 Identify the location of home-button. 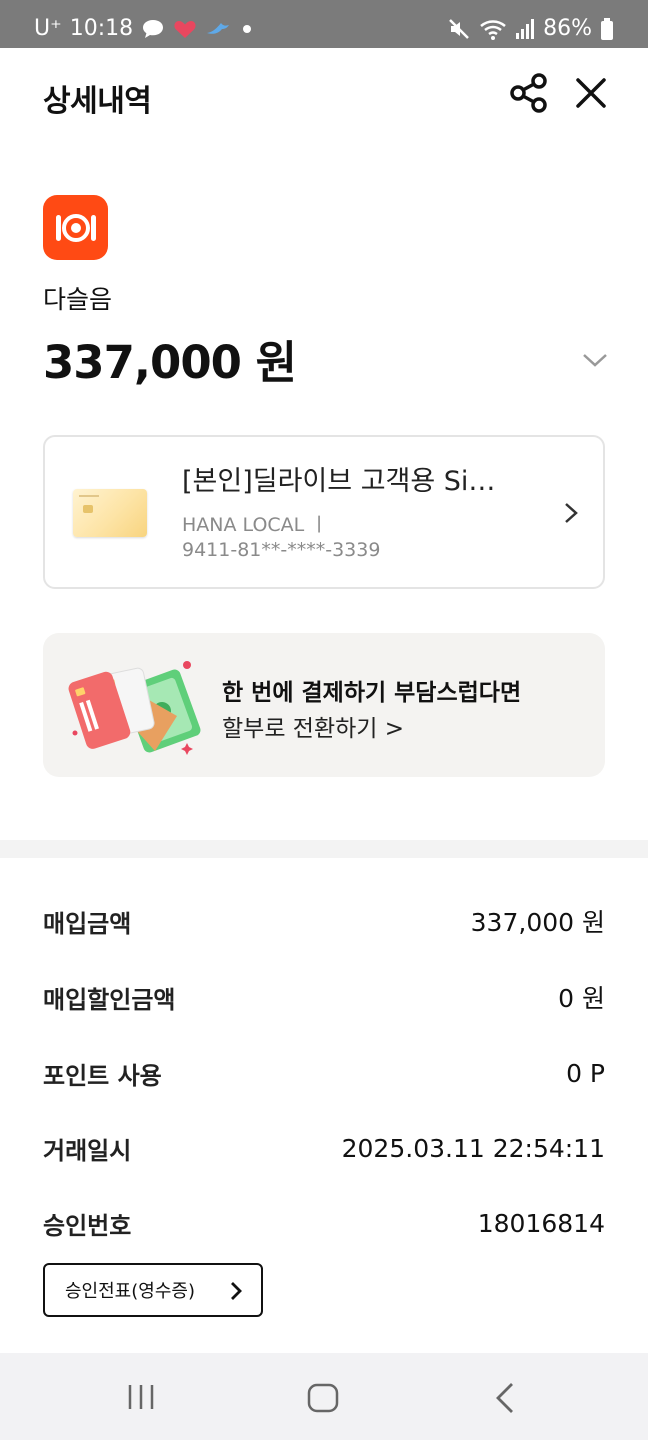
(323, 1398).